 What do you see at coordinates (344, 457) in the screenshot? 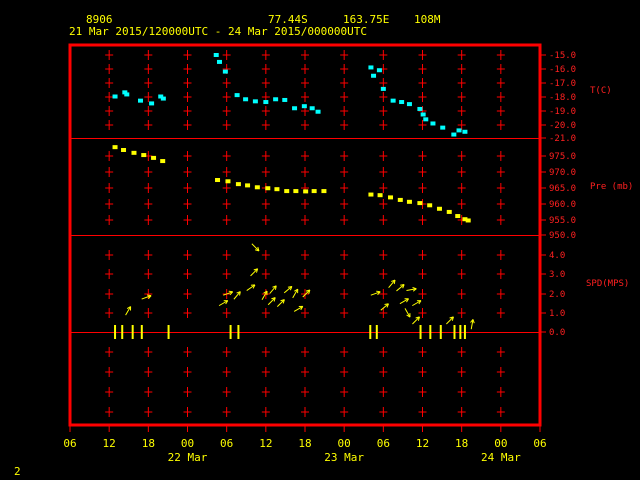
I see `date-label: 23 Mar` at bounding box center [344, 457].